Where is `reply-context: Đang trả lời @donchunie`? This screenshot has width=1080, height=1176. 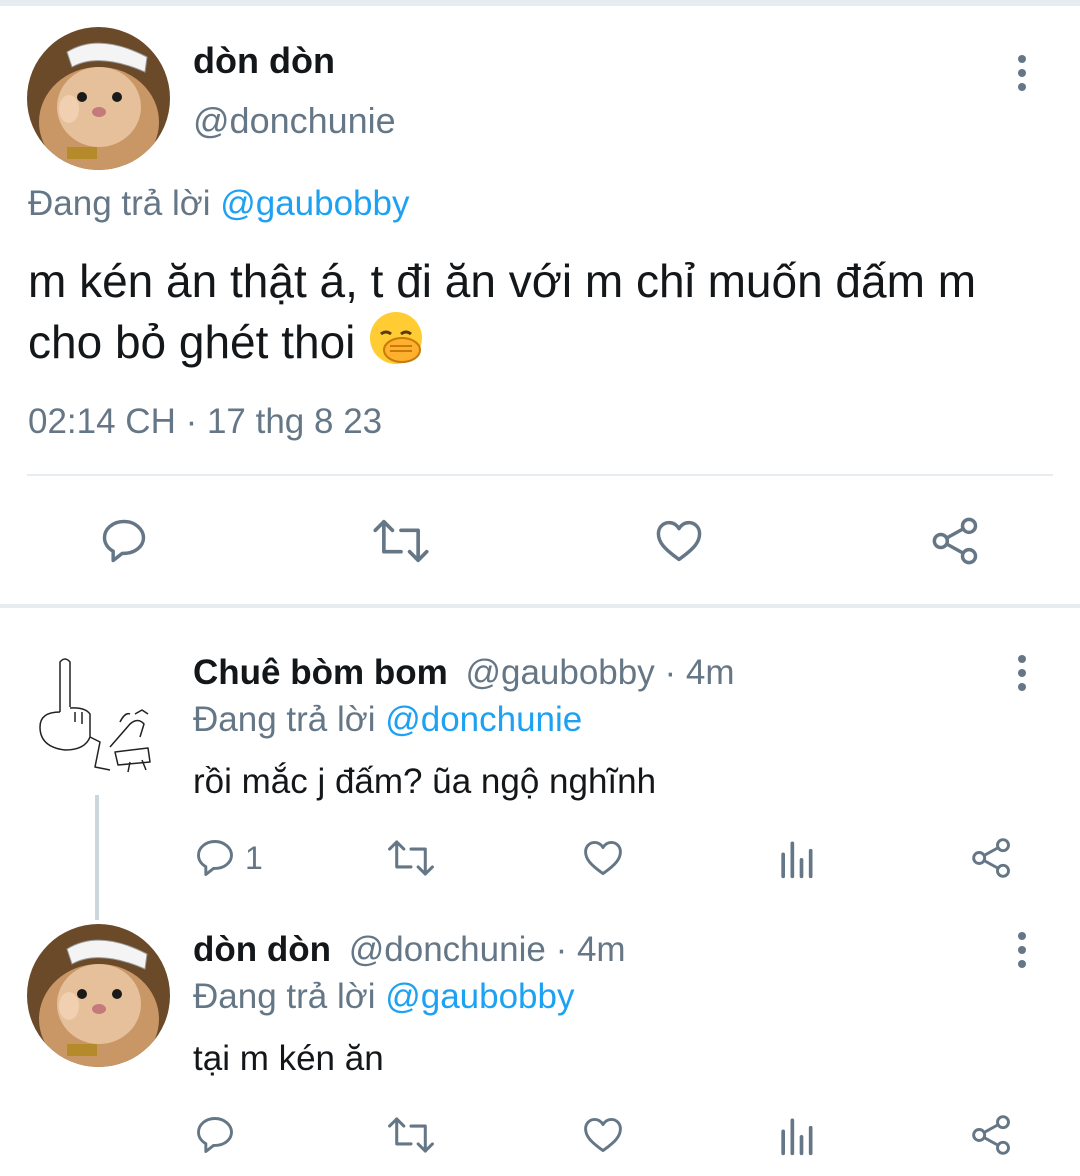
reply-context: Đang trả lời @donchunie is located at coordinates (387, 720).